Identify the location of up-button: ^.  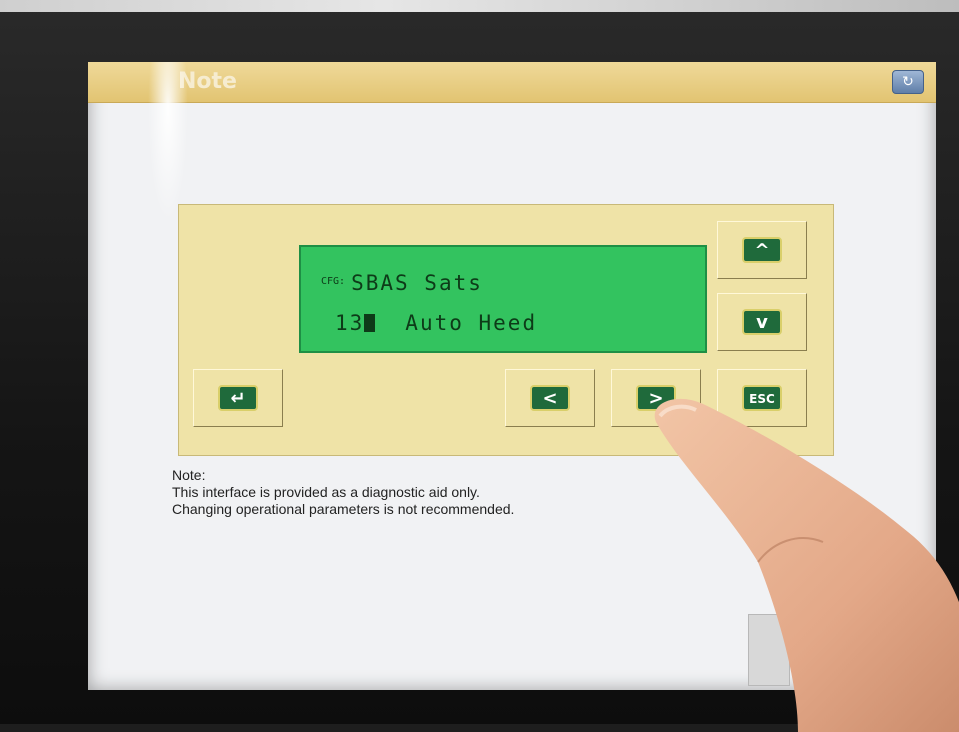
(762, 250).